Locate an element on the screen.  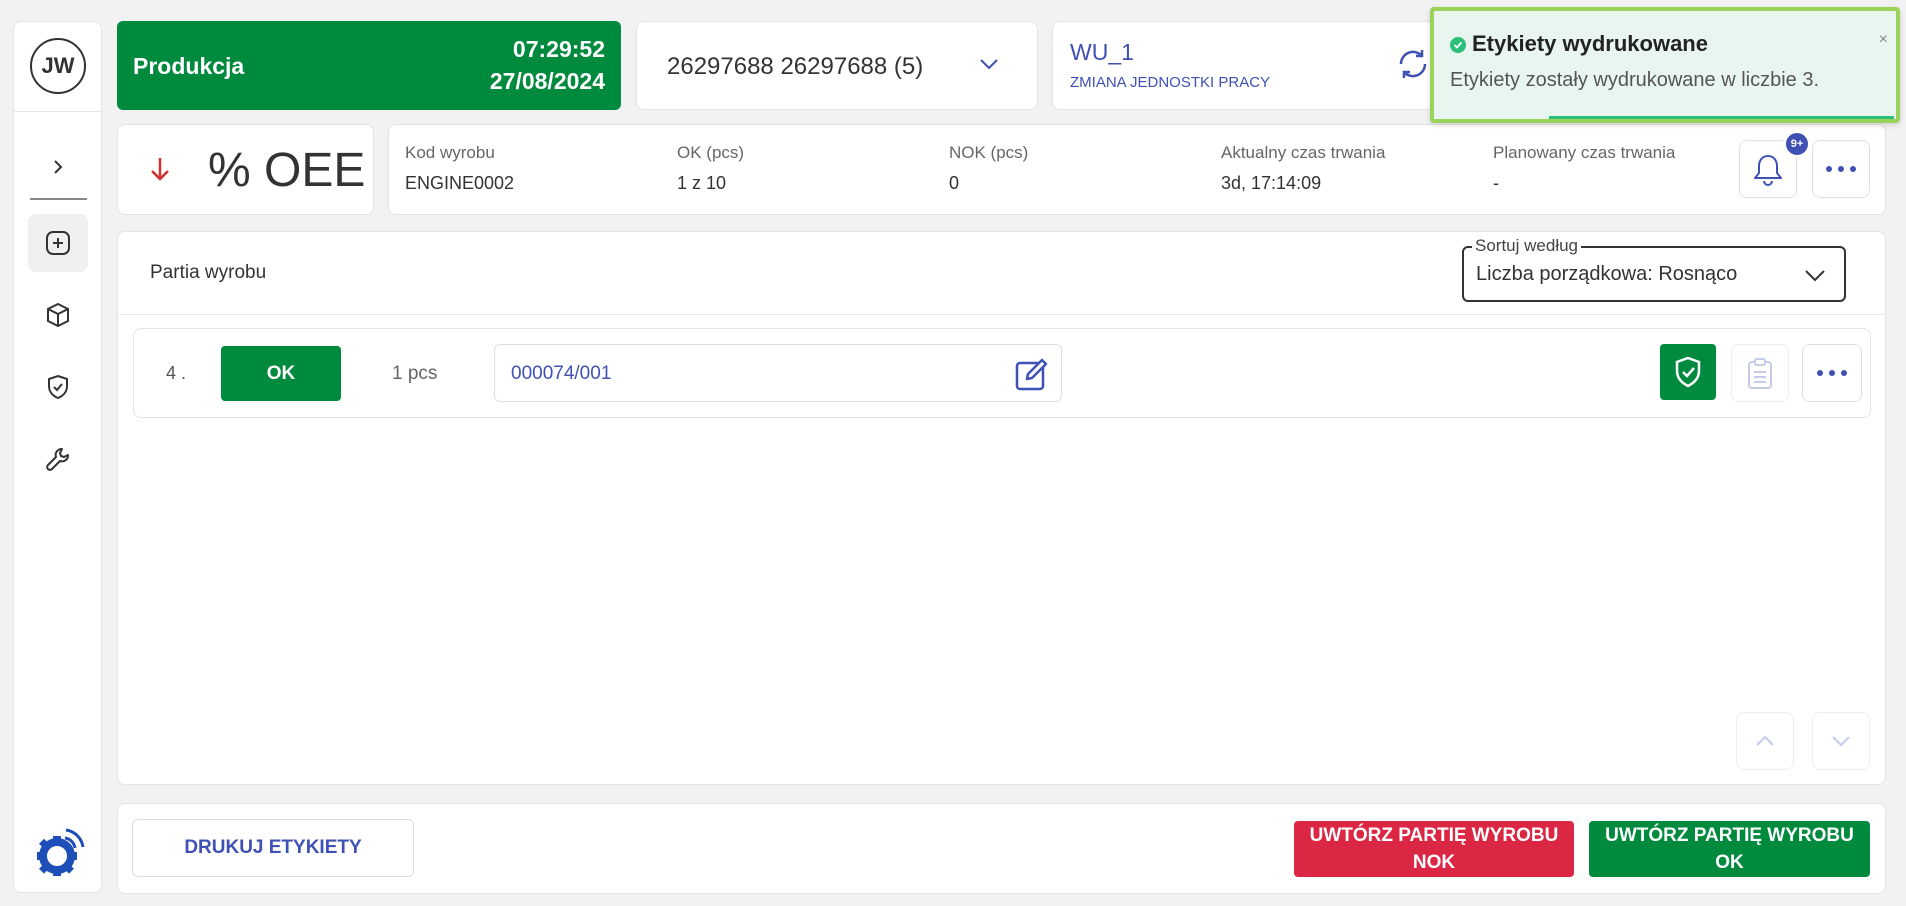
oee-value: % OEE is located at coordinates (287, 170).